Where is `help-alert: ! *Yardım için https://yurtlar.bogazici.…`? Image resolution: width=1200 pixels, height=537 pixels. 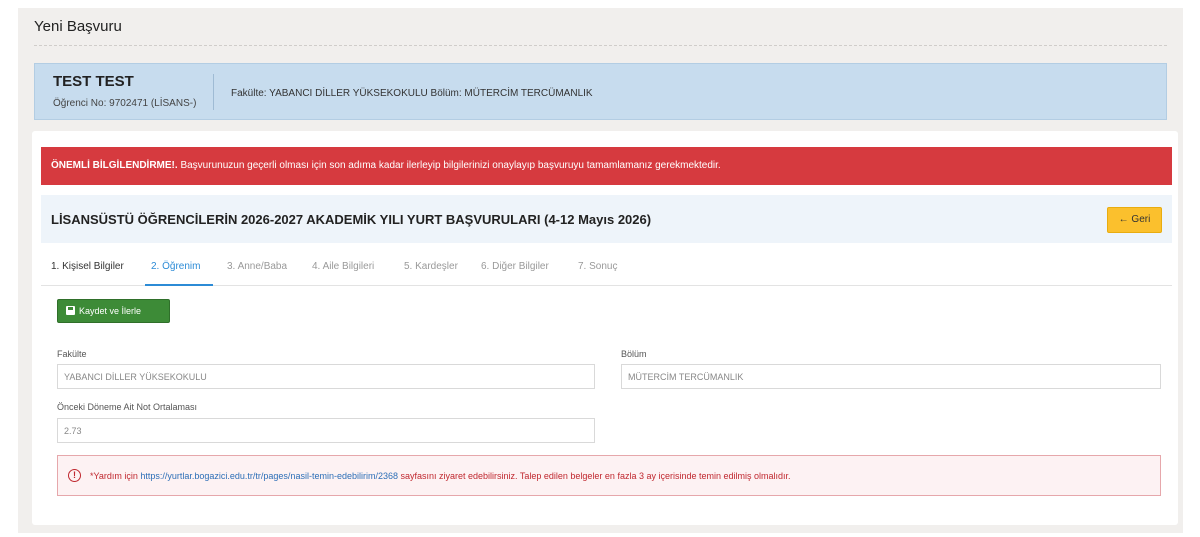
help-alert: ! *Yardım için https://yurtlar.bogazici.… is located at coordinates (609, 475).